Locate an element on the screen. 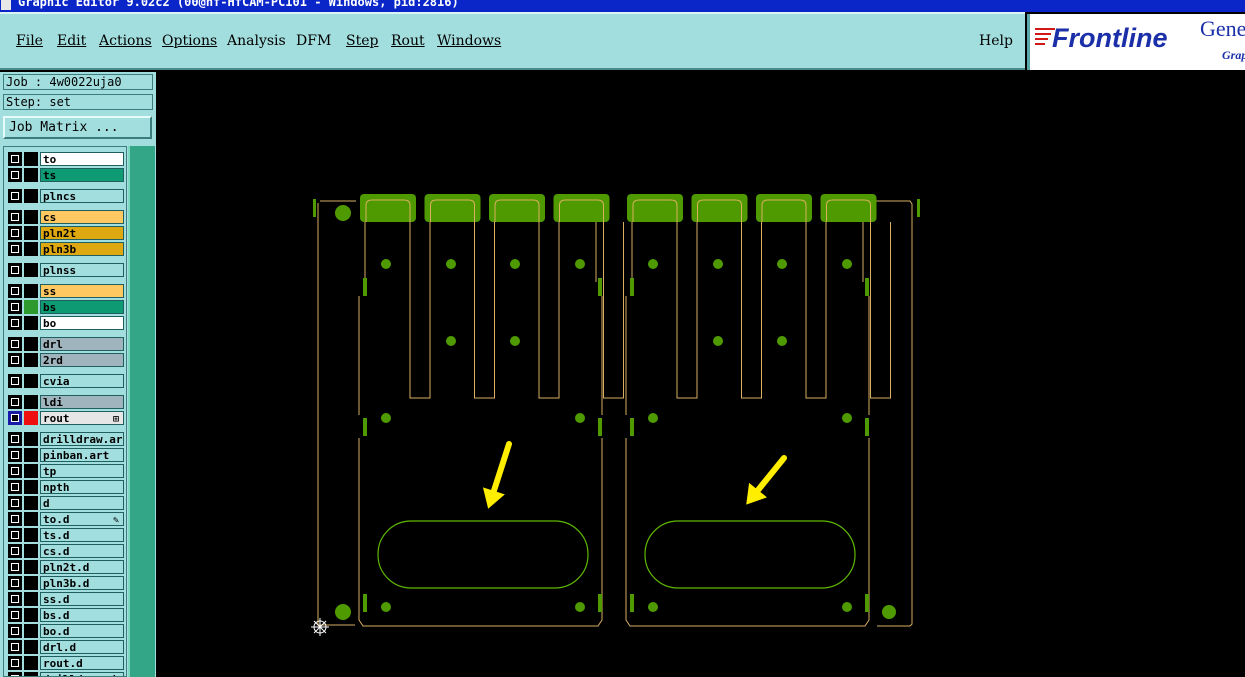 This screenshot has height=677, width=1245. layer-name: ts is located at coordinates (82, 175).